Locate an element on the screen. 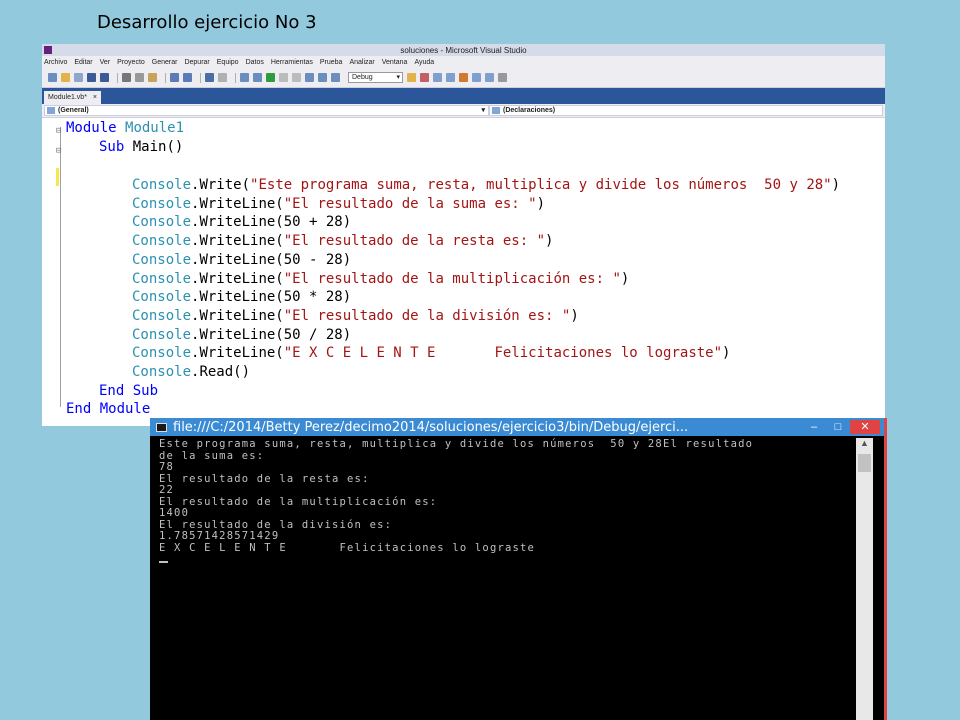 The height and width of the screenshot is (720, 960). object-browser-icon is located at coordinates (450, 77).